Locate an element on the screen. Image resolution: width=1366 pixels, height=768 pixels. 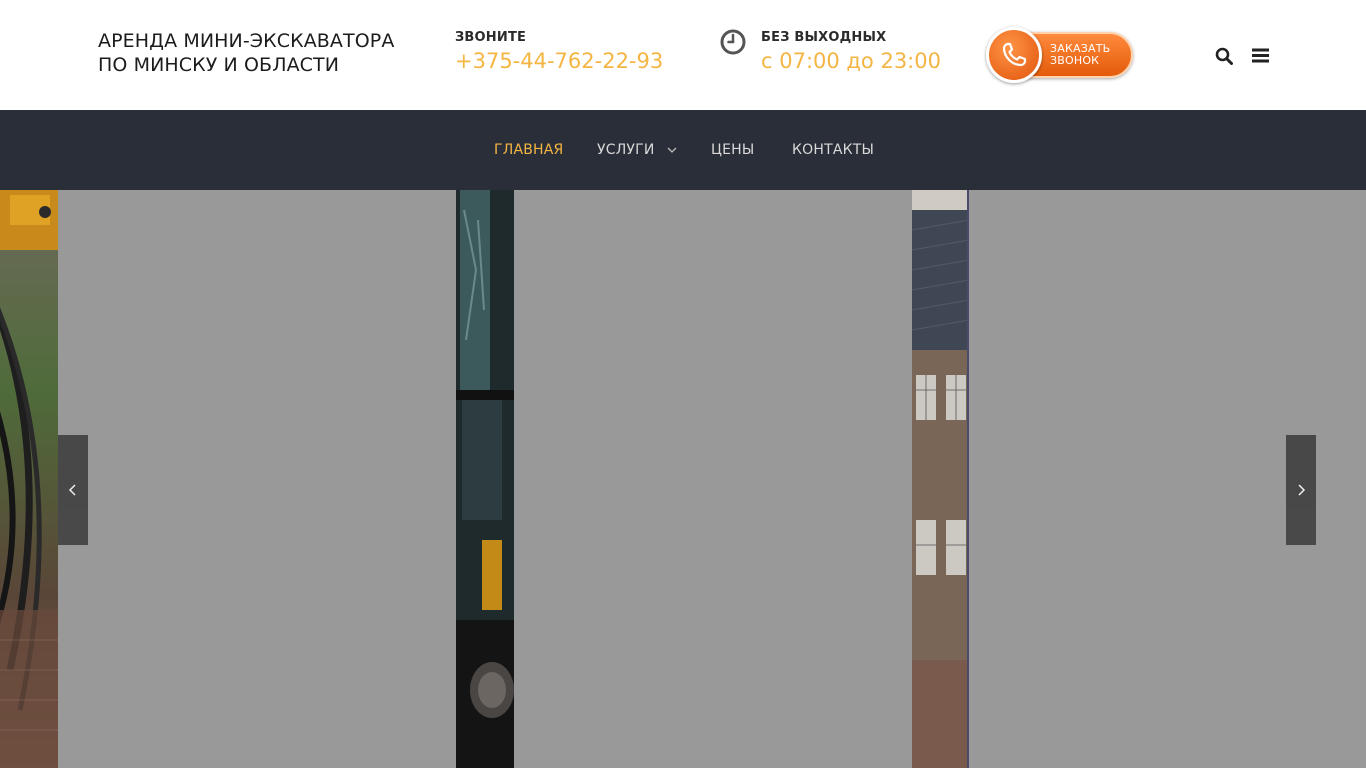
phone-number: +375-44-762-22-93 is located at coordinates (559, 61).